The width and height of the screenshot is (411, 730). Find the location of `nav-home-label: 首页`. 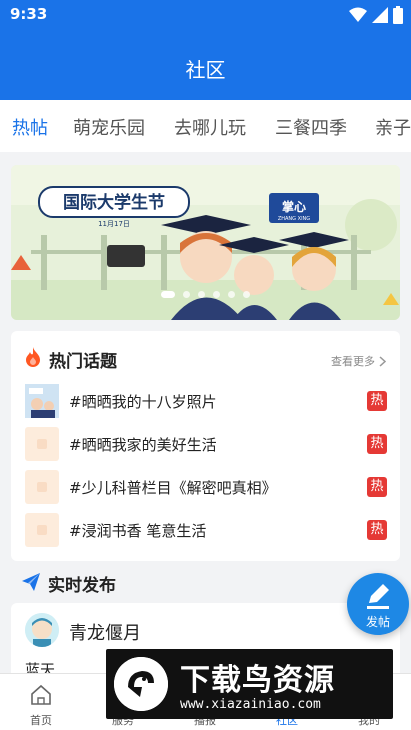

nav-home-label: 首页 is located at coordinates (41, 720).